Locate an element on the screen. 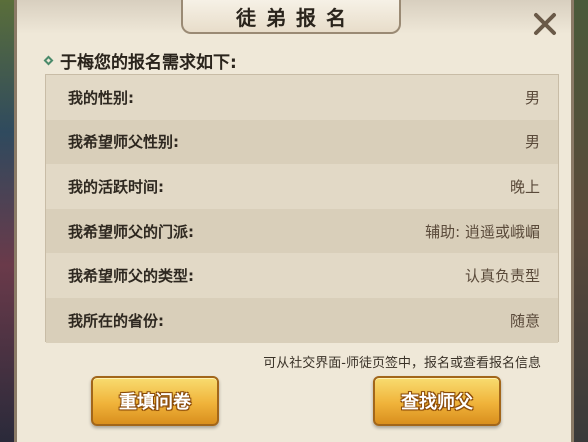  row-label: 我的活跃时间: is located at coordinates (116, 186).